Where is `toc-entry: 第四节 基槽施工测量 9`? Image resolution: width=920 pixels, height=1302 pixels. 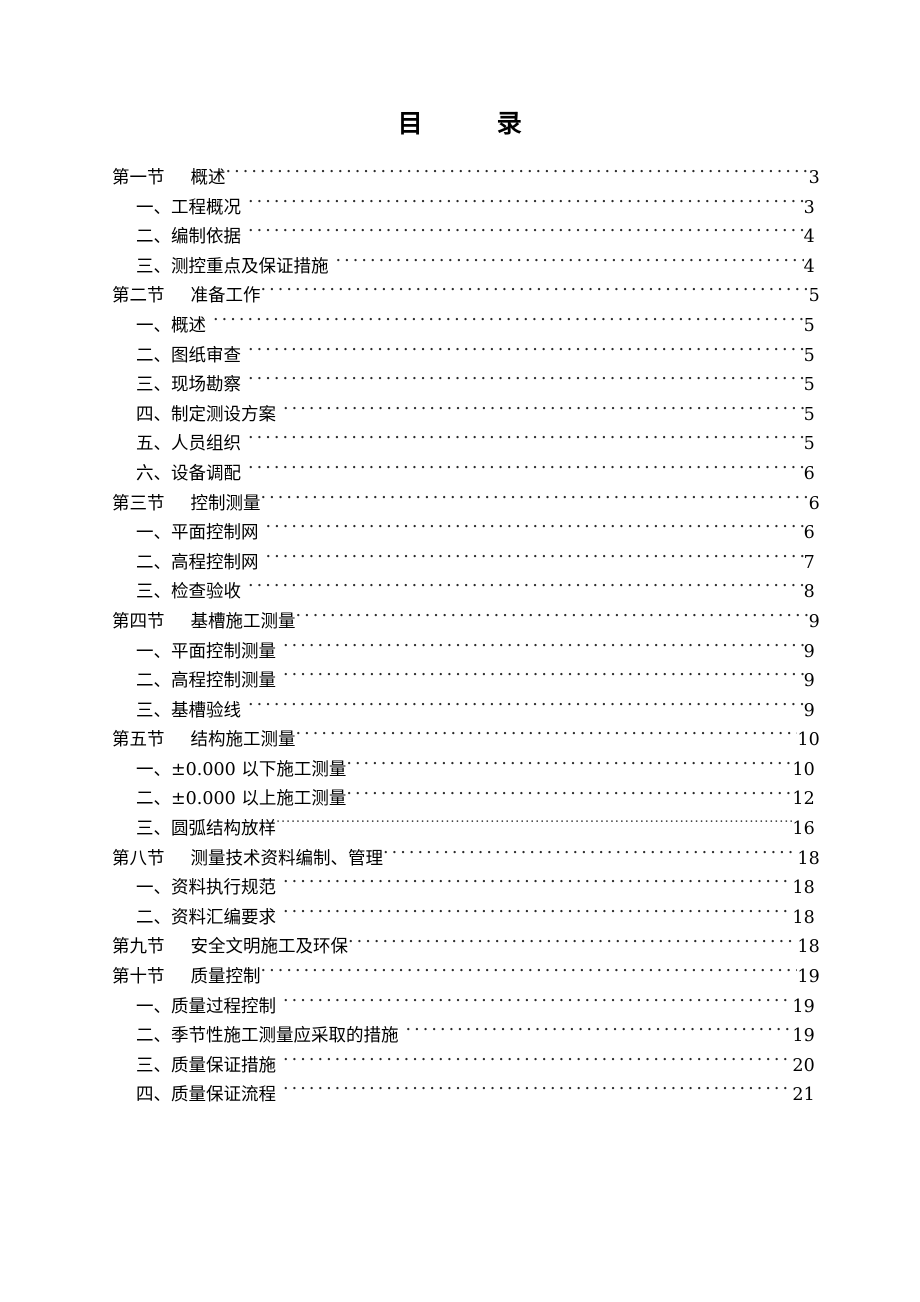 toc-entry: 第四节 基槽施工测量 9 is located at coordinates (460, 623).